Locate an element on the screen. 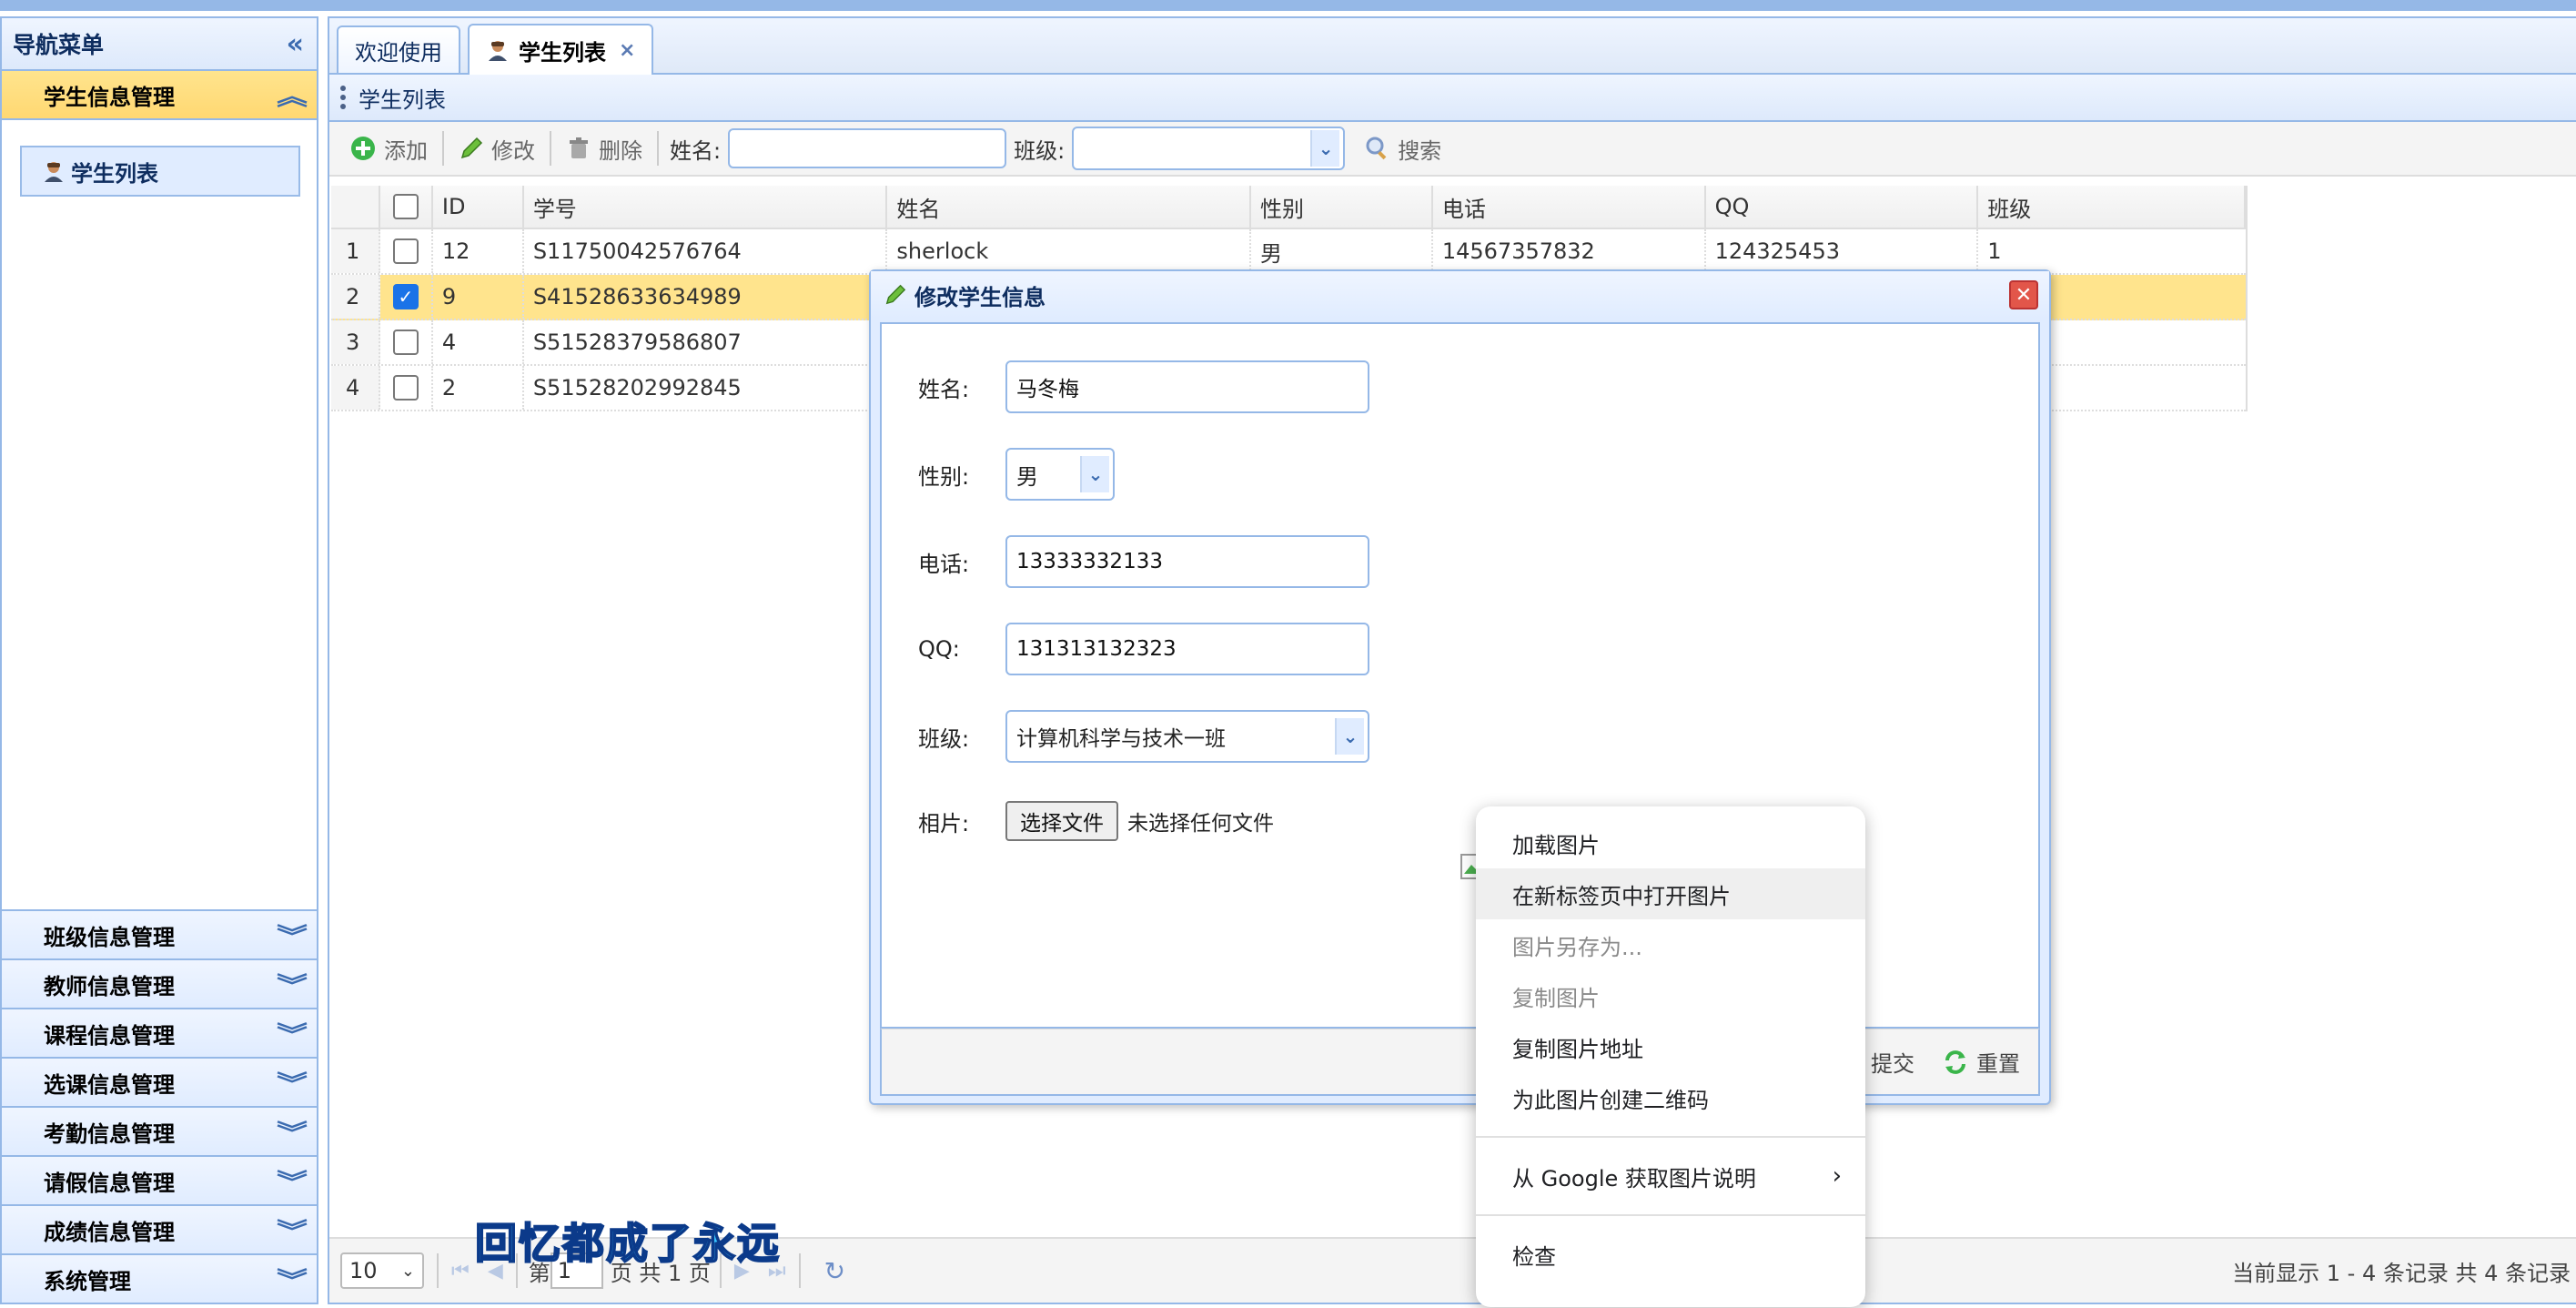 The height and width of the screenshot is (1308, 2576). menu-divider is located at coordinates (1670, 1215).